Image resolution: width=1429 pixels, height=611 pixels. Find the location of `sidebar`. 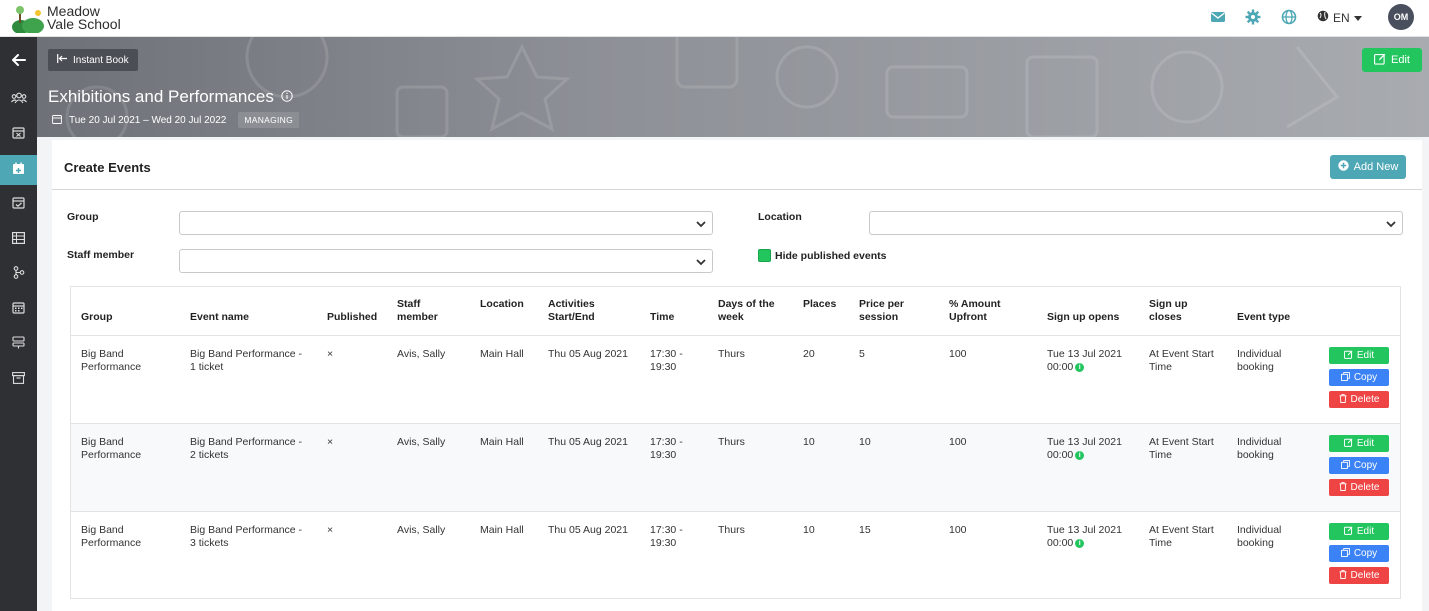

sidebar is located at coordinates (18, 324).